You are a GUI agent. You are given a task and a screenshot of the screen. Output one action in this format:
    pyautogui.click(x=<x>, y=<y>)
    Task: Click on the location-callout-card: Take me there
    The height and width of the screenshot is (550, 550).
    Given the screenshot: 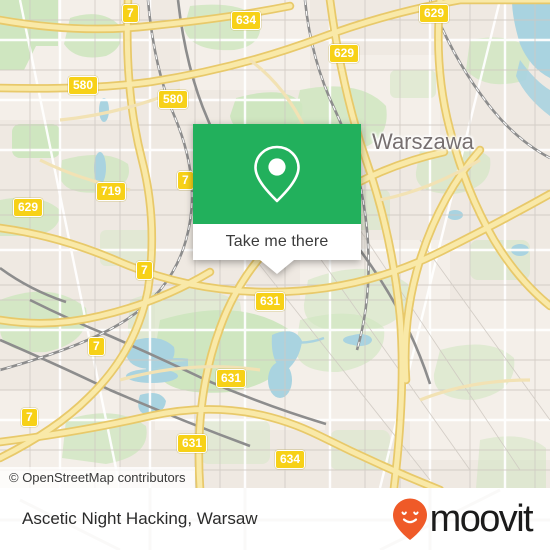 What is the action you would take?
    pyautogui.click(x=277, y=199)
    